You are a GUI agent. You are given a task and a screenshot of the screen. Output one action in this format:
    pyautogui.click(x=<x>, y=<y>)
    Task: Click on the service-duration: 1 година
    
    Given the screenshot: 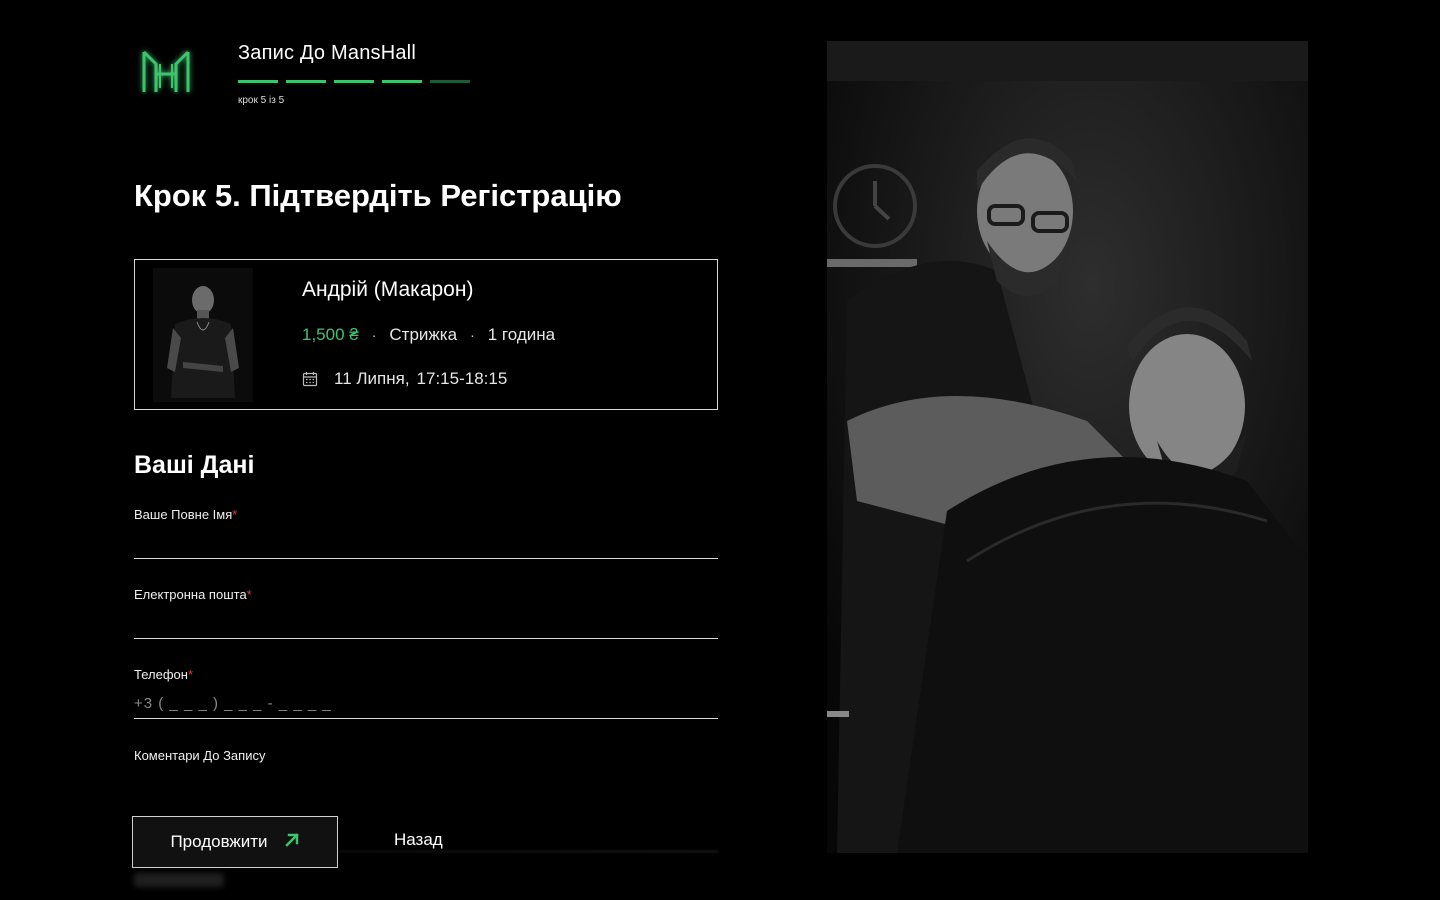 What is the action you would take?
    pyautogui.click(x=521, y=334)
    